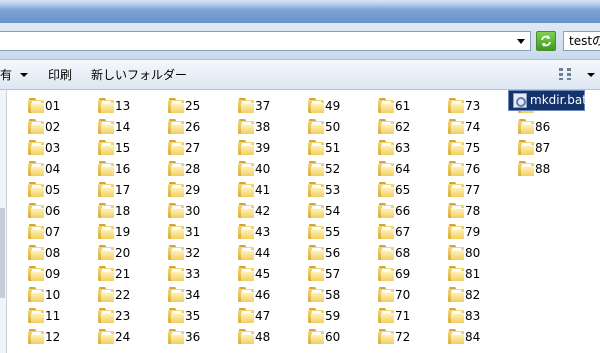 The image size is (600, 353). What do you see at coordinates (204, 106) in the screenshot?
I see `folder-item: 25` at bounding box center [204, 106].